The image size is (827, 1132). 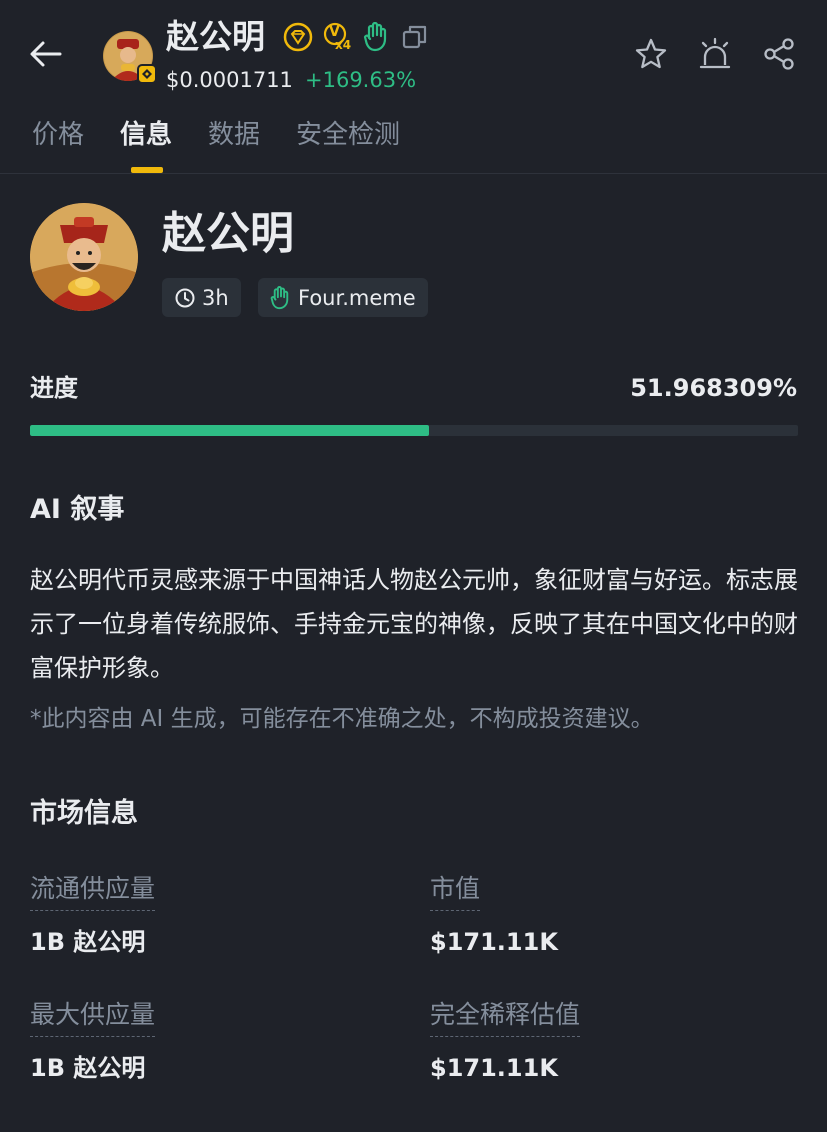 I want to click on active-tab-indicator, so click(x=147, y=170).